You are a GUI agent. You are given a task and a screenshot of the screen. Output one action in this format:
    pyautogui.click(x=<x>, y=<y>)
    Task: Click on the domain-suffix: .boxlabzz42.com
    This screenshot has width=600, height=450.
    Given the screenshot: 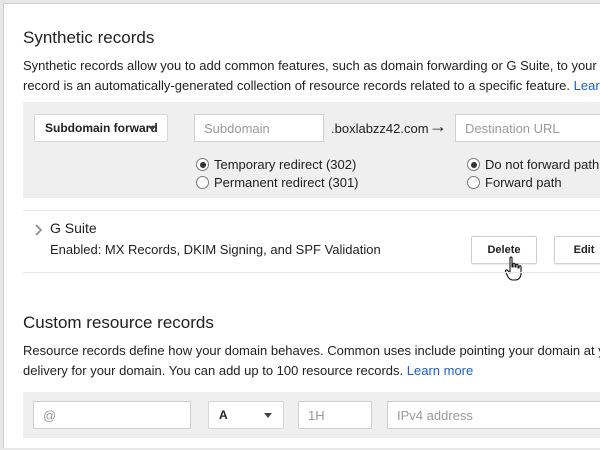 What is the action you would take?
    pyautogui.click(x=380, y=128)
    